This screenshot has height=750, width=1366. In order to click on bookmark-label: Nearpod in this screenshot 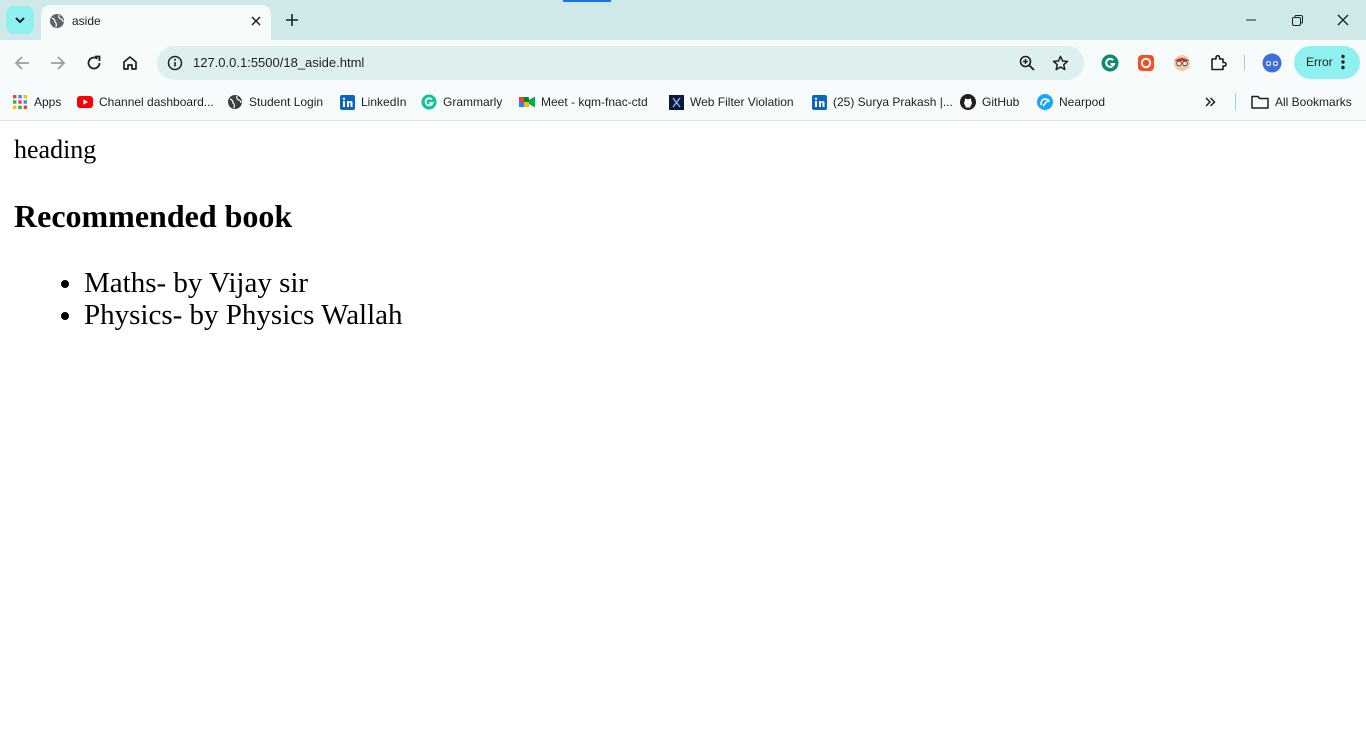, I will do `click(1082, 102)`.